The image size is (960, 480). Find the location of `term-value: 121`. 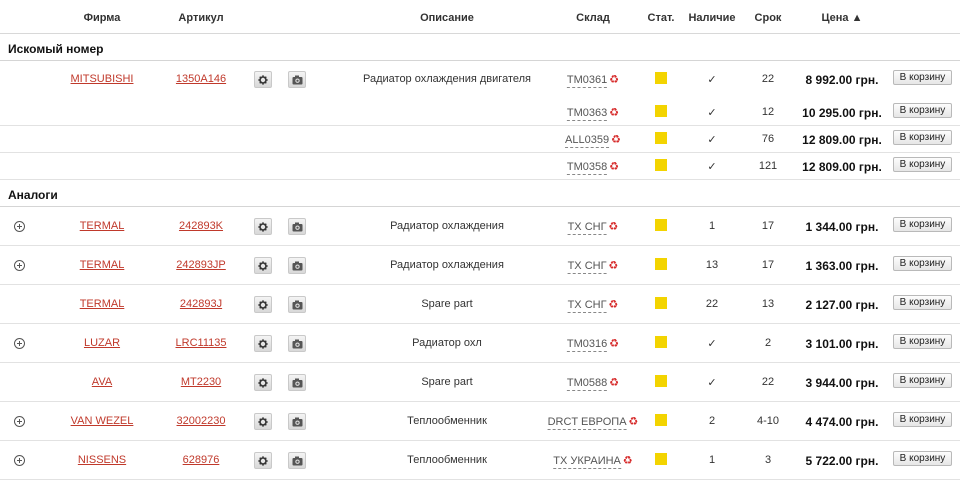

term-value: 121 is located at coordinates (768, 166).